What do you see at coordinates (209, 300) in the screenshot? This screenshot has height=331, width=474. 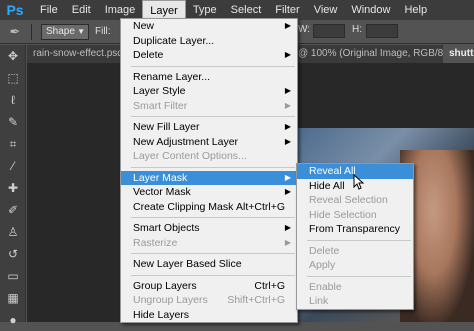 I see `menu-item-ungroup-layers: Ungroup Layers Shift+Ctrl+G` at bounding box center [209, 300].